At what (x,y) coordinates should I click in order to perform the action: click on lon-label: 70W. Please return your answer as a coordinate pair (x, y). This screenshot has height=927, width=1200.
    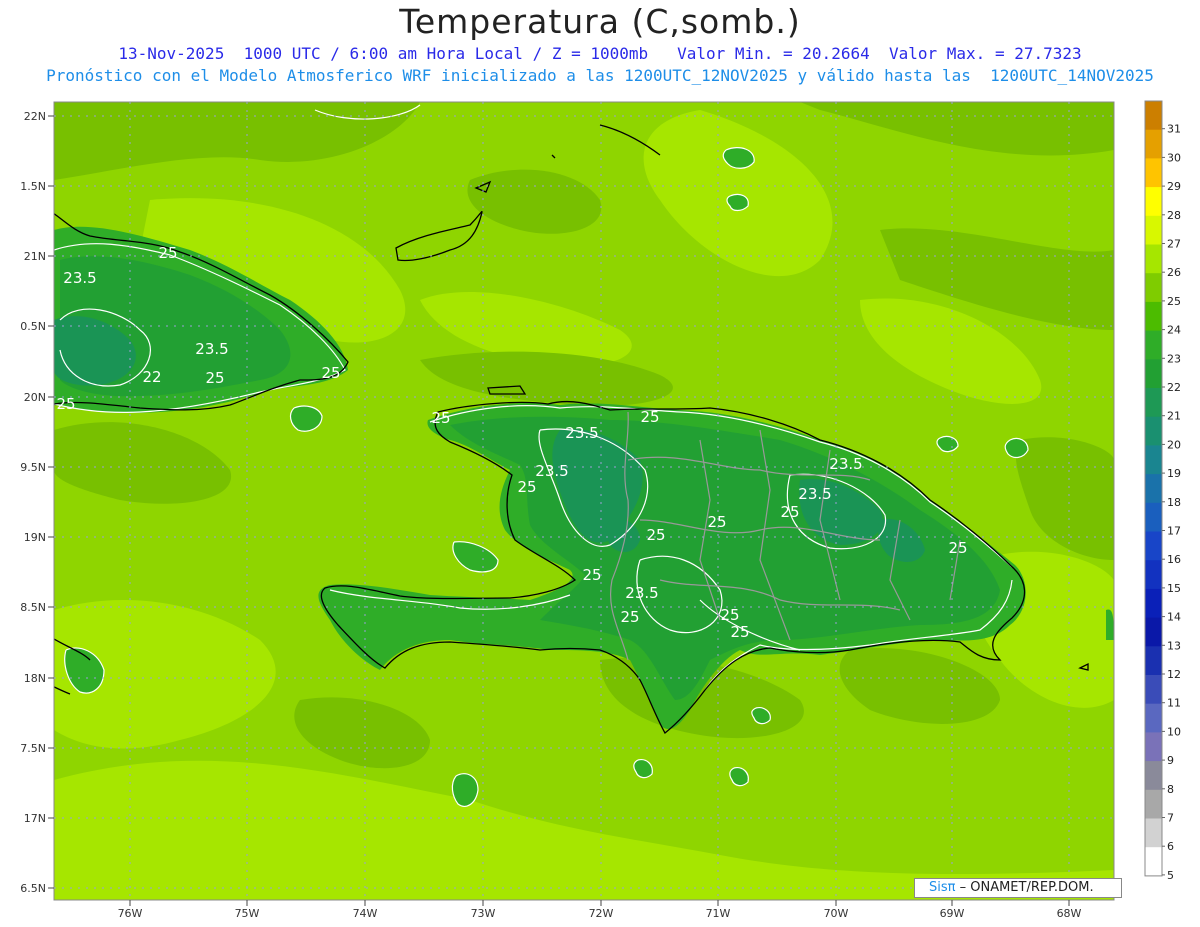
    Looking at the image, I should click on (836, 913).